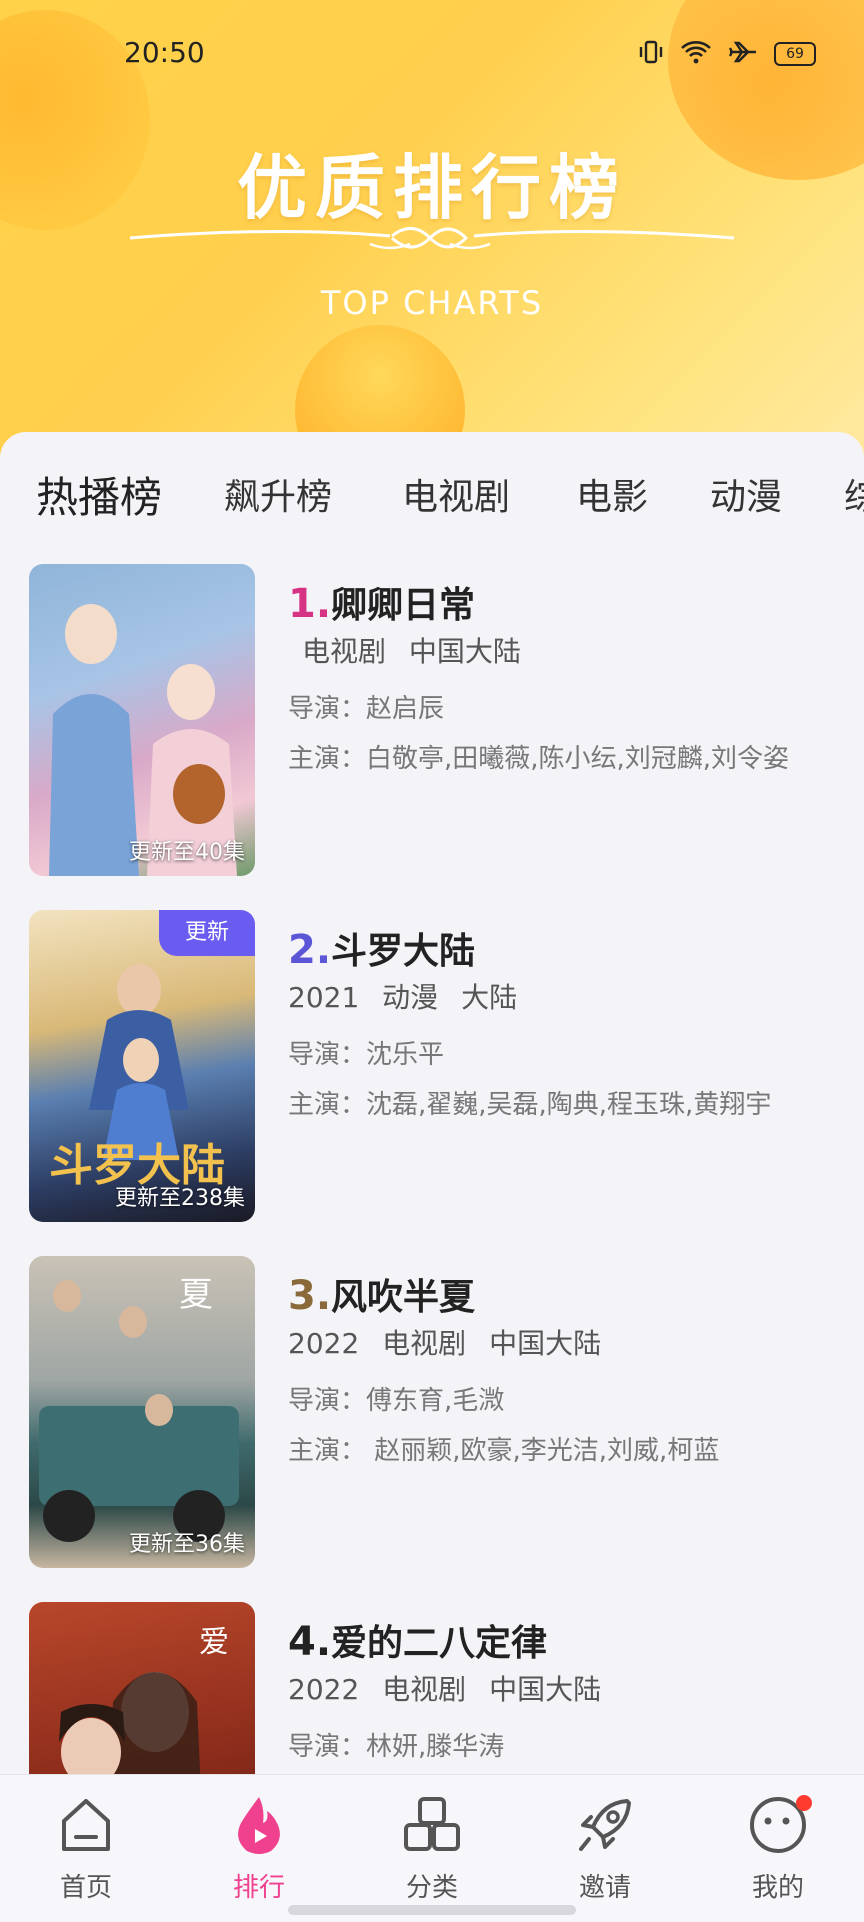 The image size is (864, 1922). I want to click on episode-count: 更新至238集, so click(180, 1198).